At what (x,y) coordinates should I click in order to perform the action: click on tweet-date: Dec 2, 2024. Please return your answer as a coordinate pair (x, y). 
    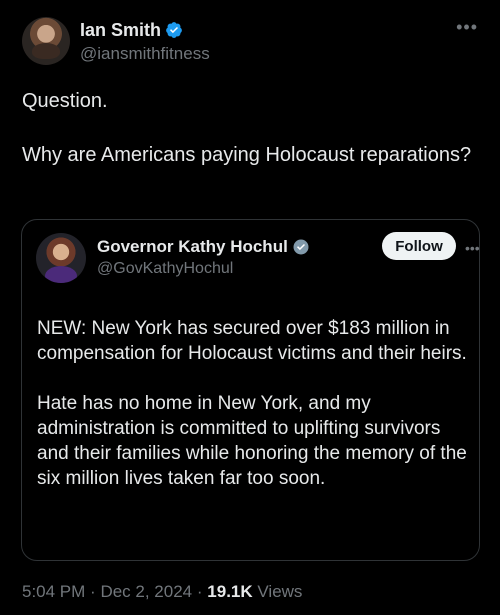
    Looking at the image, I should click on (146, 591).